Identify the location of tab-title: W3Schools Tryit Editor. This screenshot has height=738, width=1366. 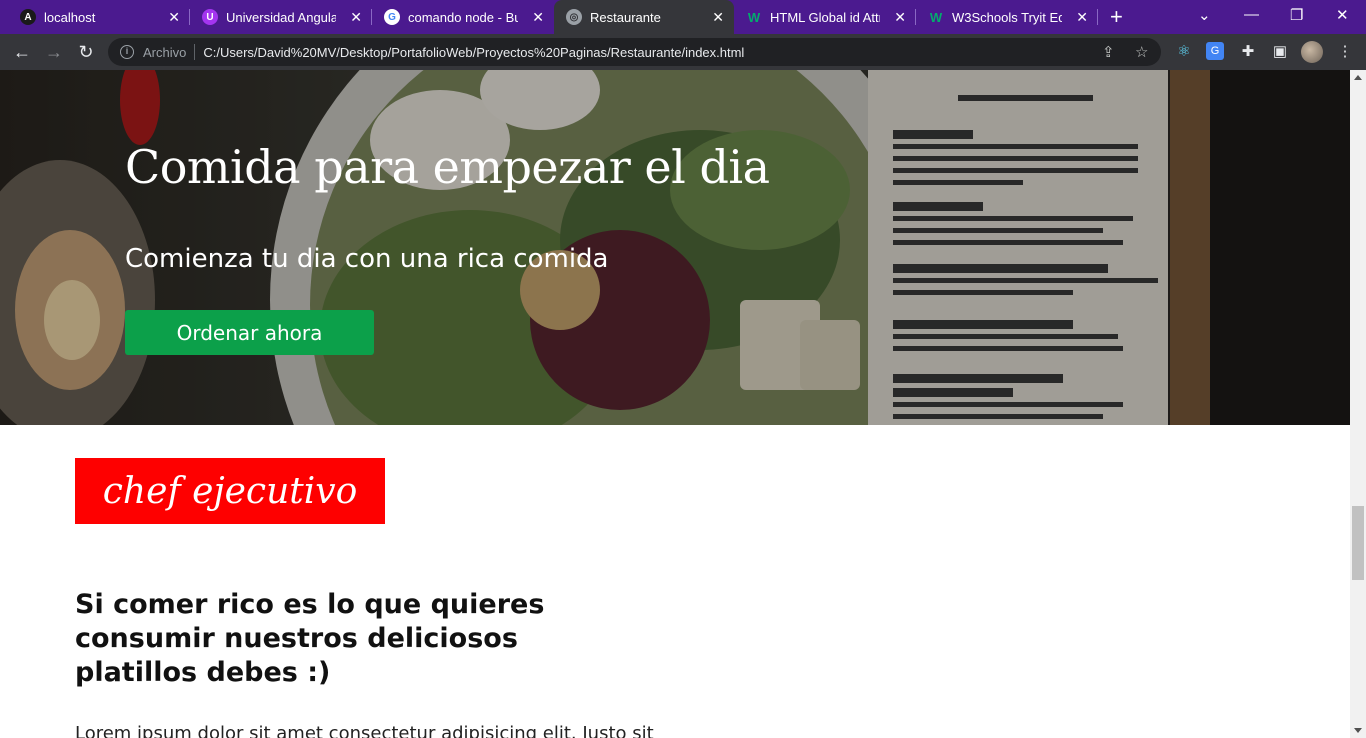
(1007, 17).